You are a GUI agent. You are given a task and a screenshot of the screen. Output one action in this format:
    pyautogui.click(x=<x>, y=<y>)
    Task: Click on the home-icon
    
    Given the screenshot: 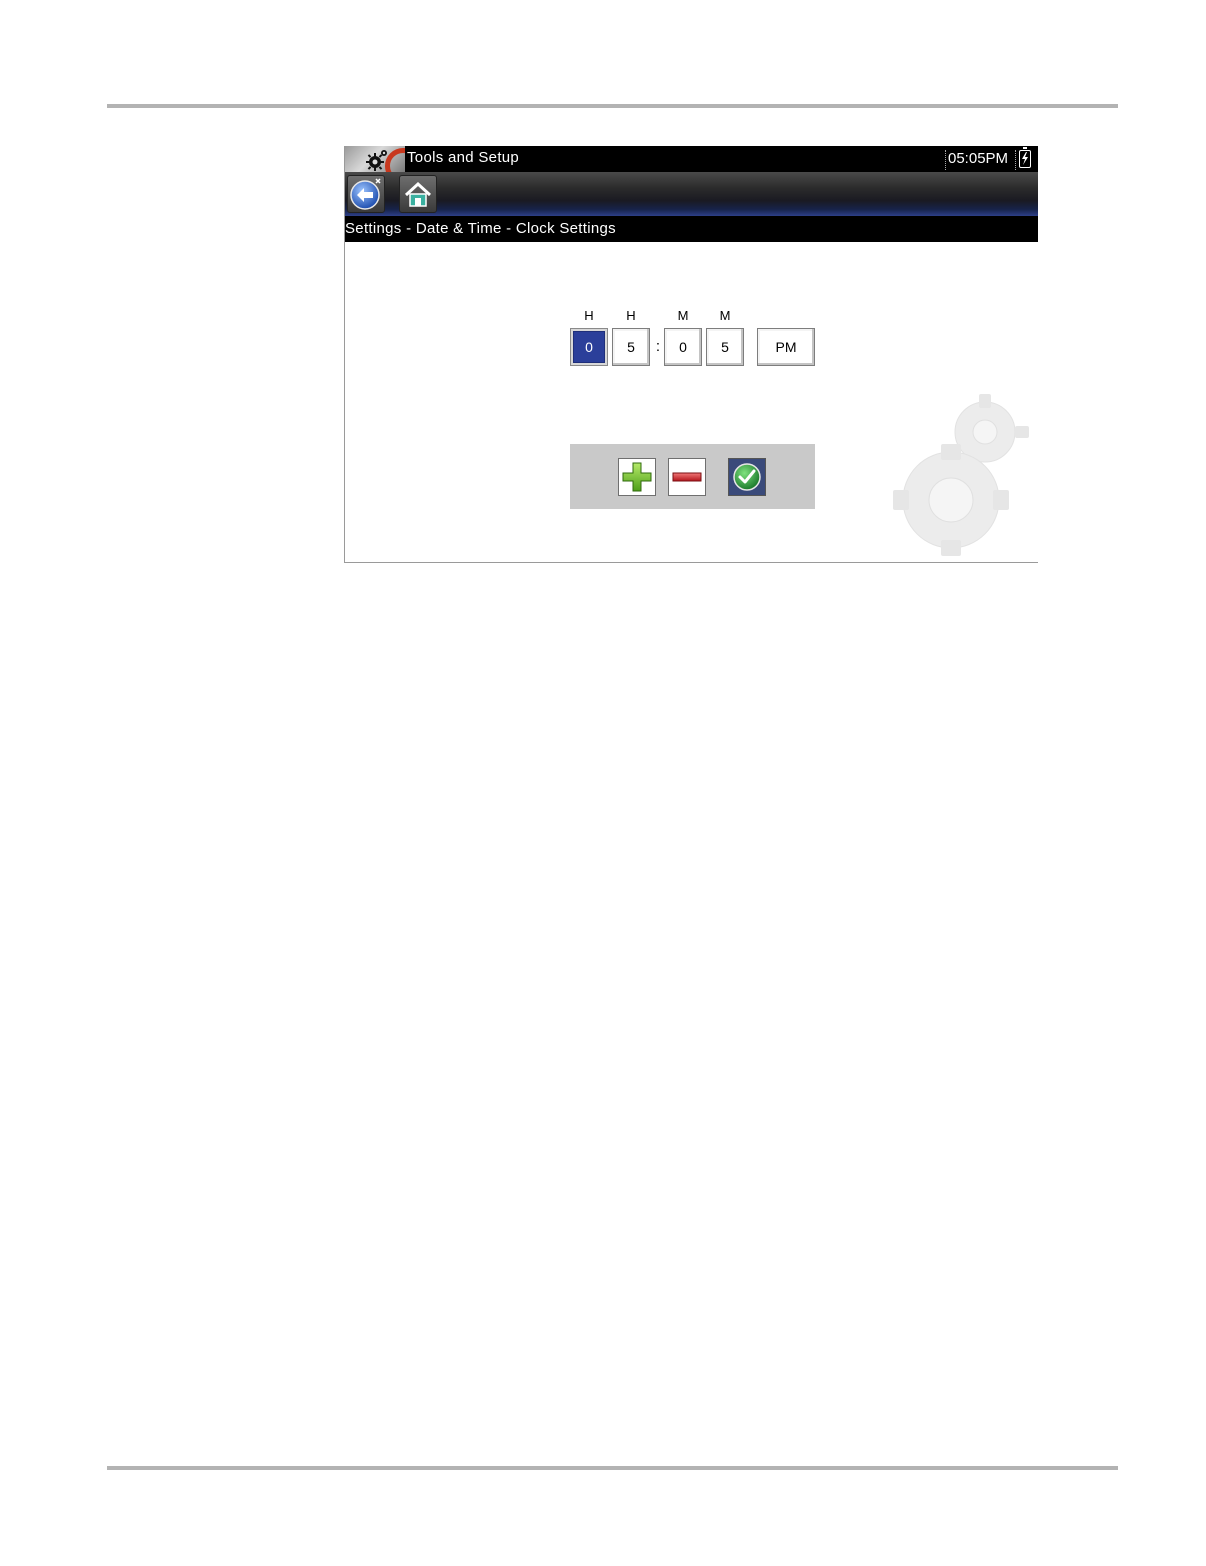 What is the action you would take?
    pyautogui.click(x=418, y=194)
    